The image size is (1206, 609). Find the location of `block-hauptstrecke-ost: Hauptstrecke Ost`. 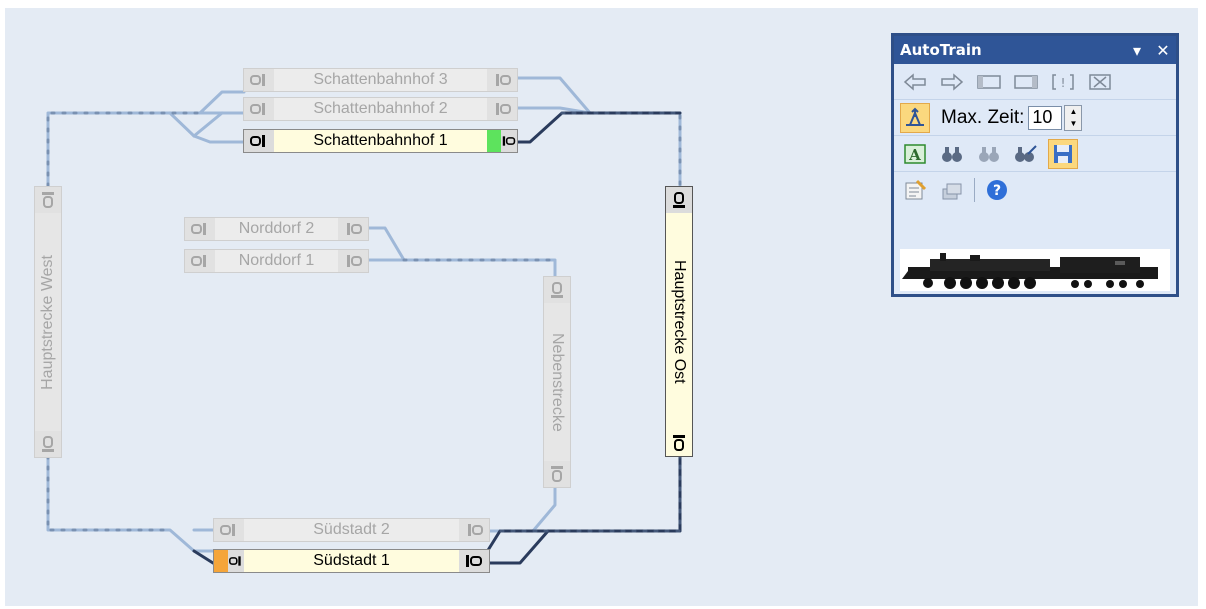

block-hauptstrecke-ost: Hauptstrecke Ost is located at coordinates (679, 321).